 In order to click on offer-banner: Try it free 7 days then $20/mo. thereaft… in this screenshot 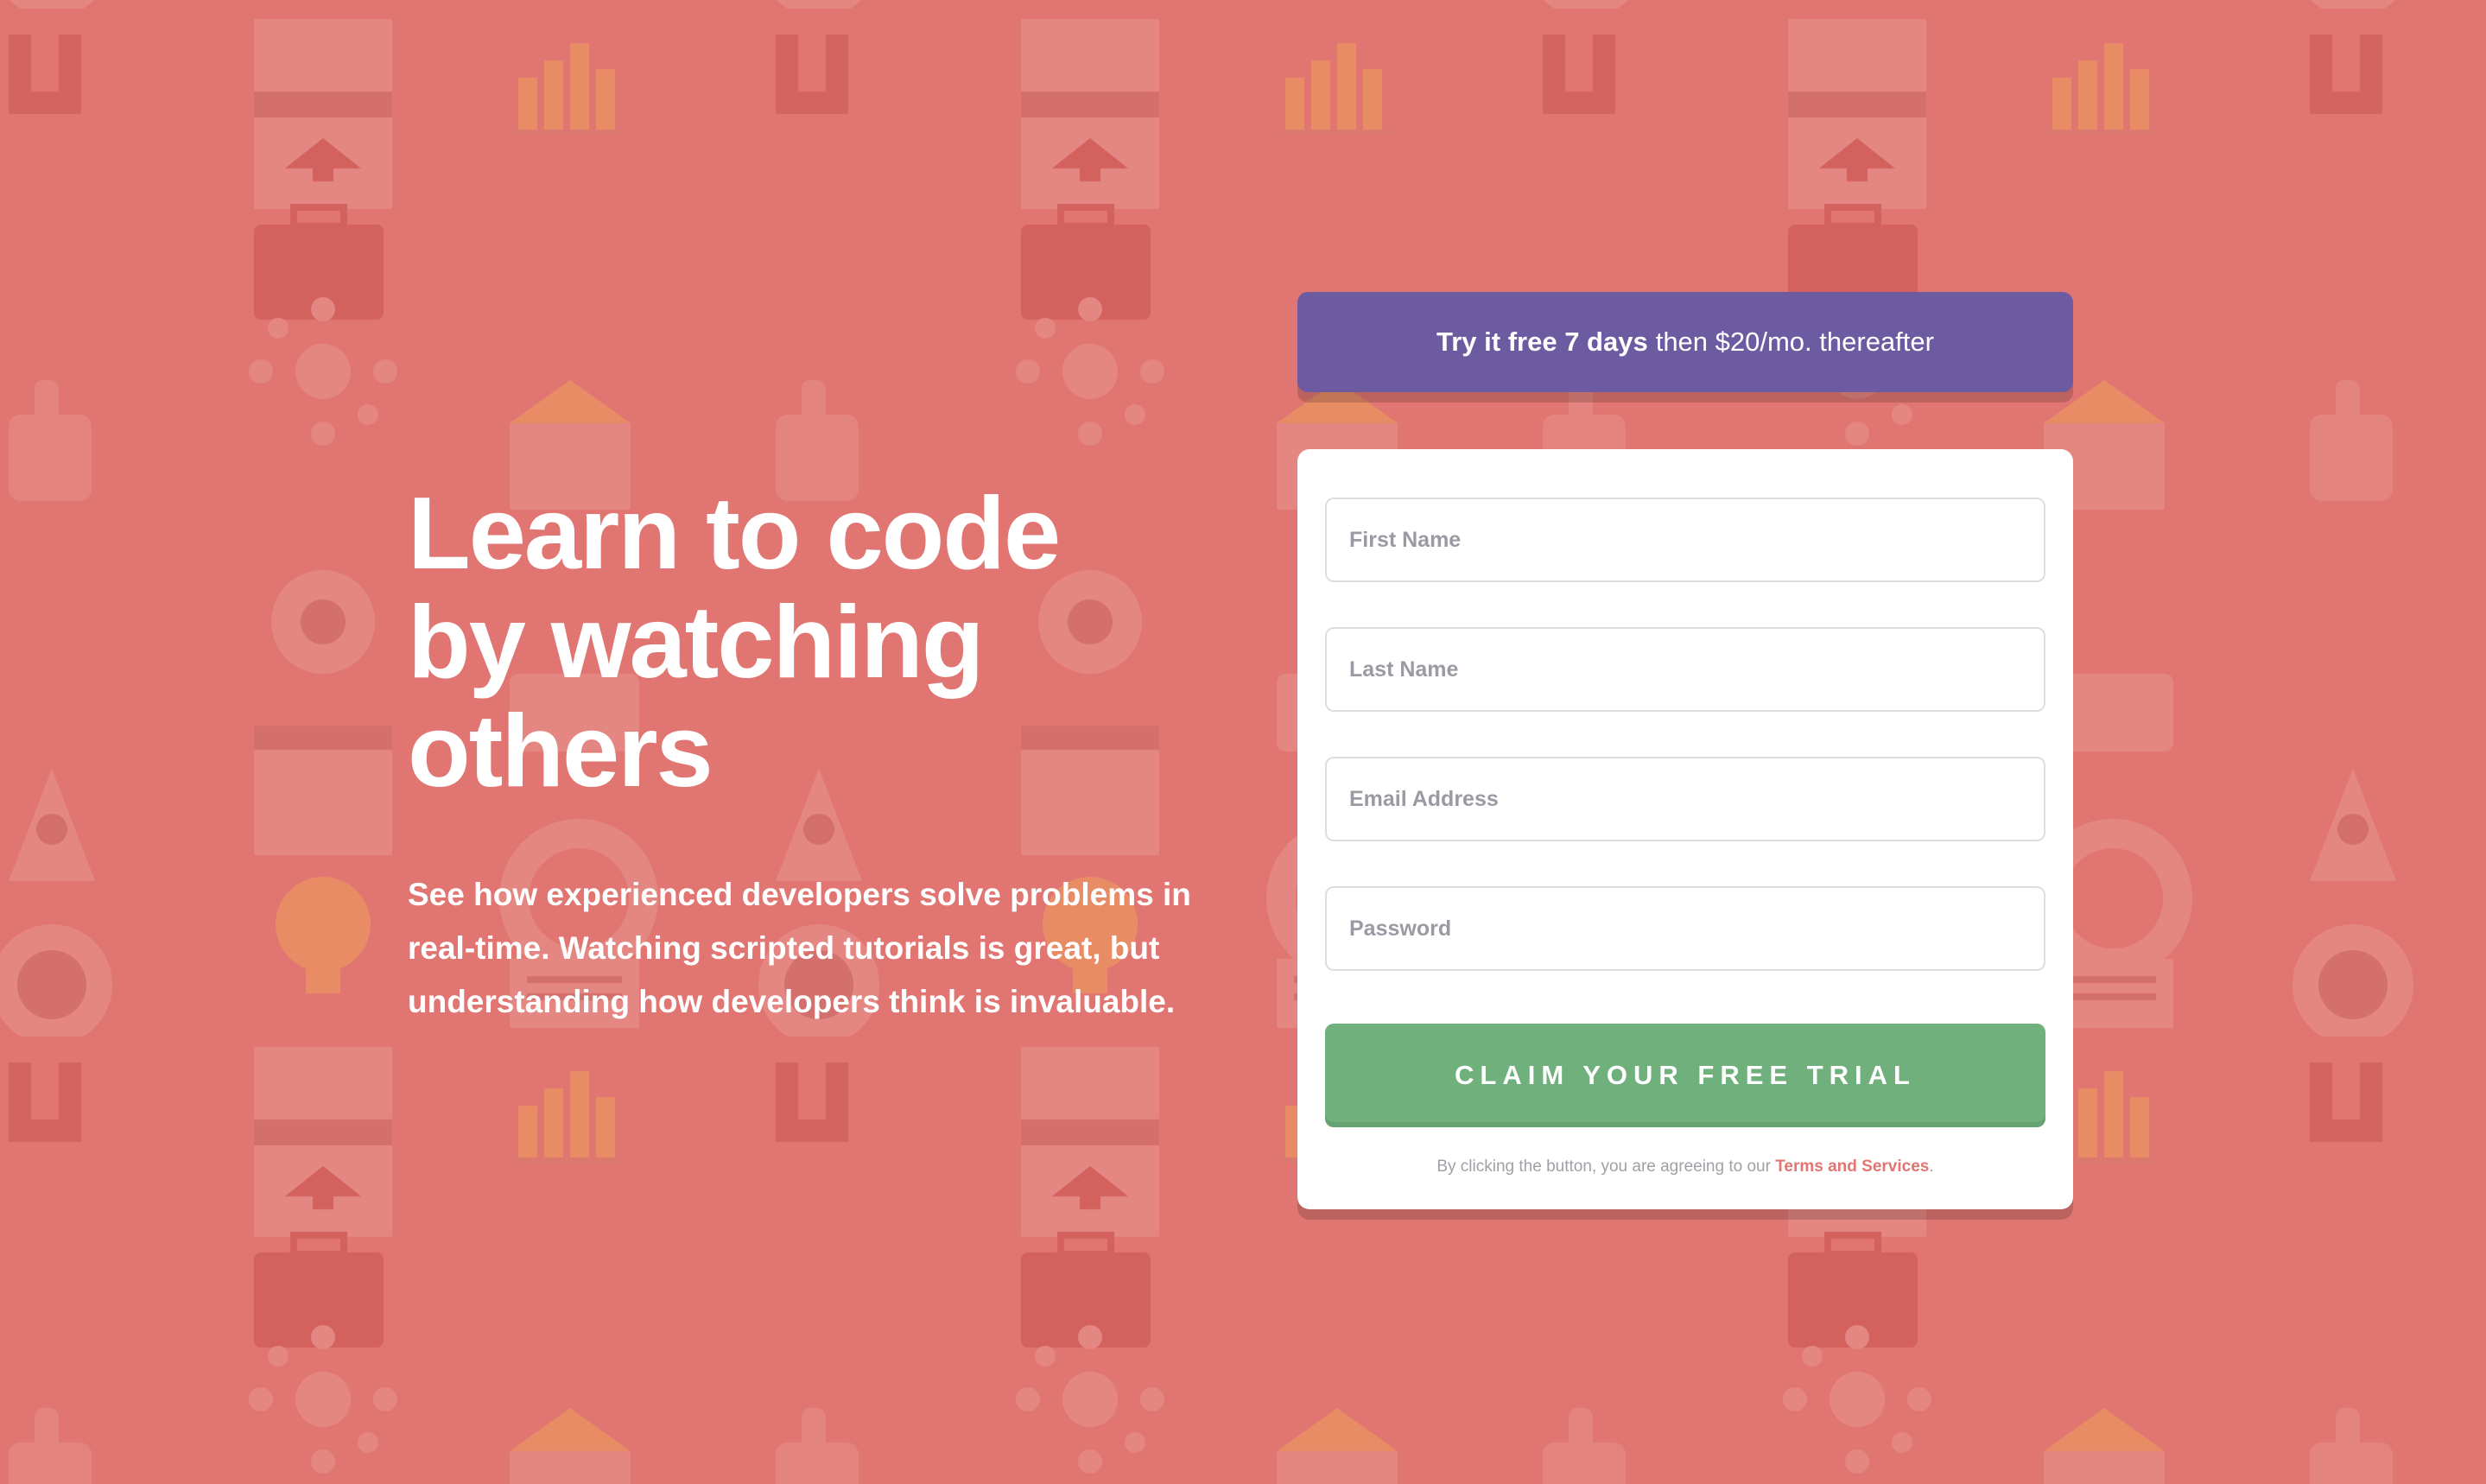, I will do `click(1685, 342)`.